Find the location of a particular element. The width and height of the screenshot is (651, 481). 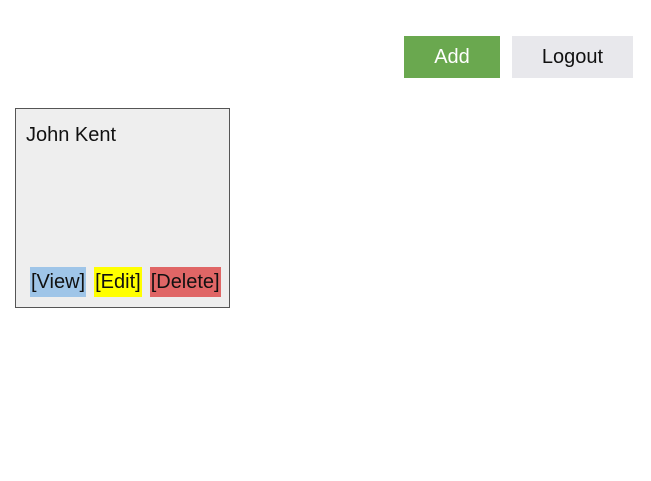

contact-name: John Kent is located at coordinates (71, 135).